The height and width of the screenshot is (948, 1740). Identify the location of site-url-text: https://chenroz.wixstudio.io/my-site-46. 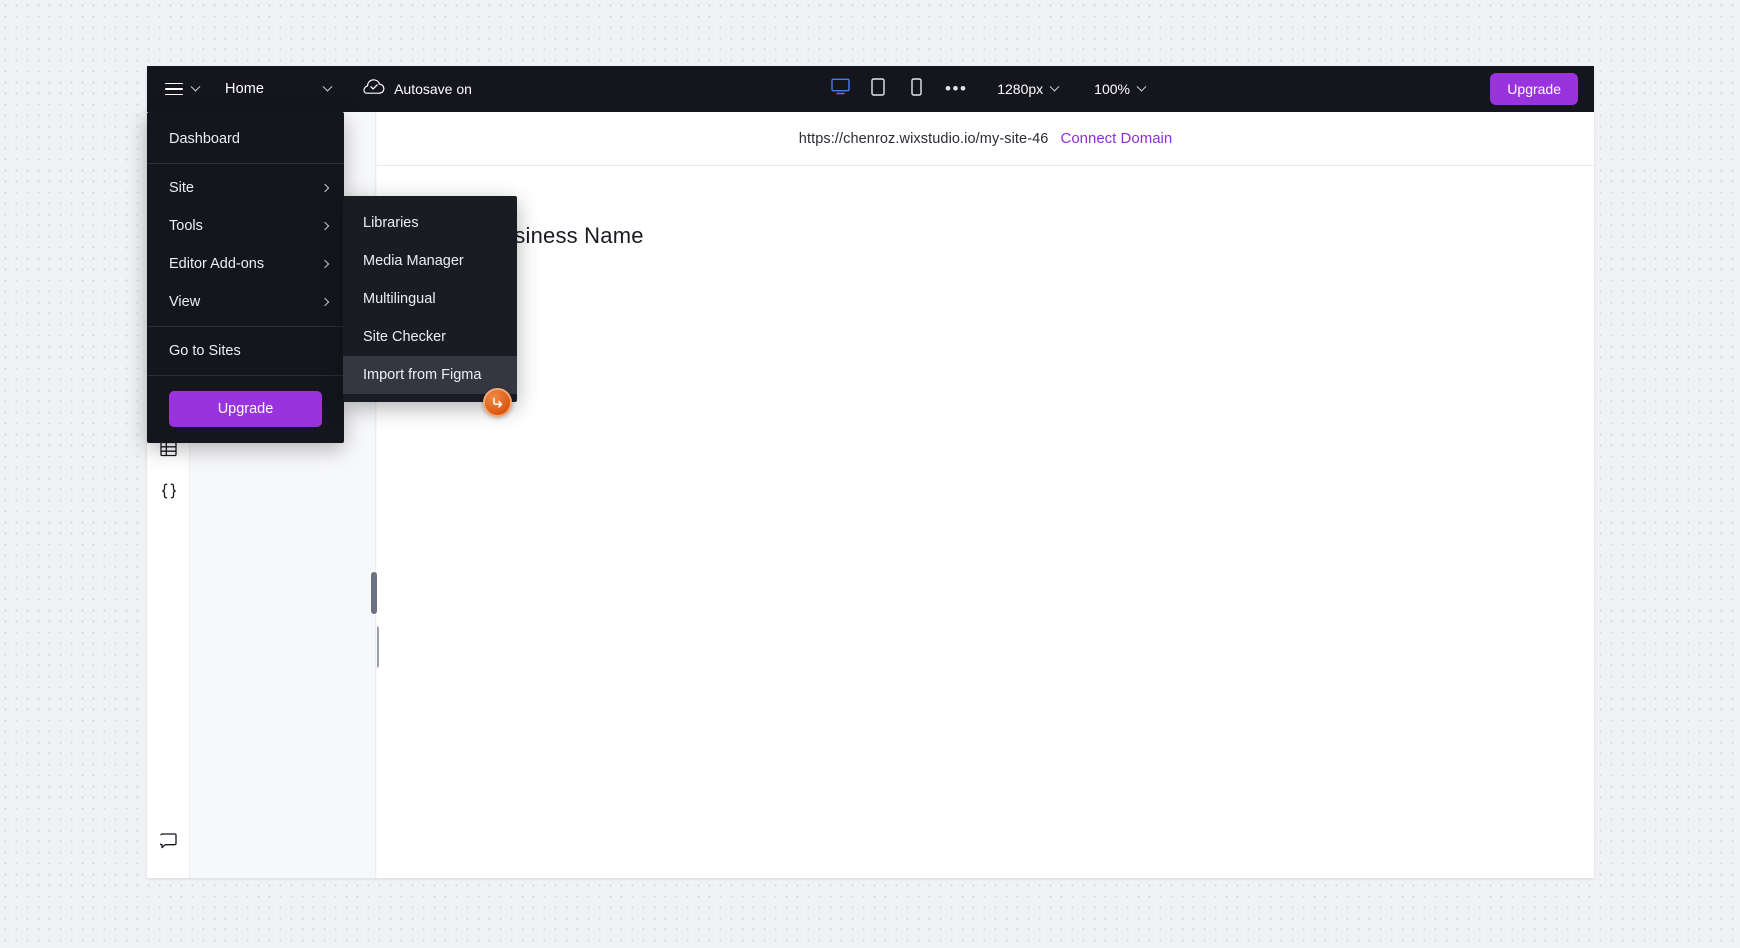
(923, 138).